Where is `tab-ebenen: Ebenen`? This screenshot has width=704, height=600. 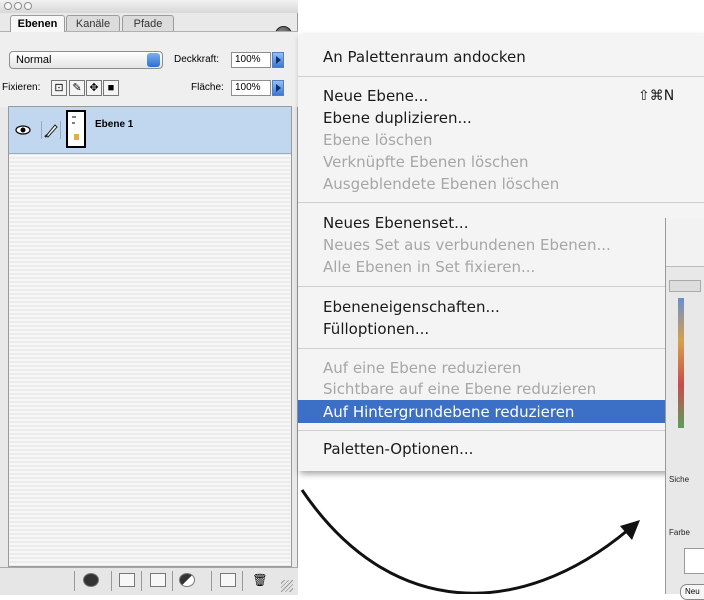
tab-ebenen: Ebenen is located at coordinates (37, 23).